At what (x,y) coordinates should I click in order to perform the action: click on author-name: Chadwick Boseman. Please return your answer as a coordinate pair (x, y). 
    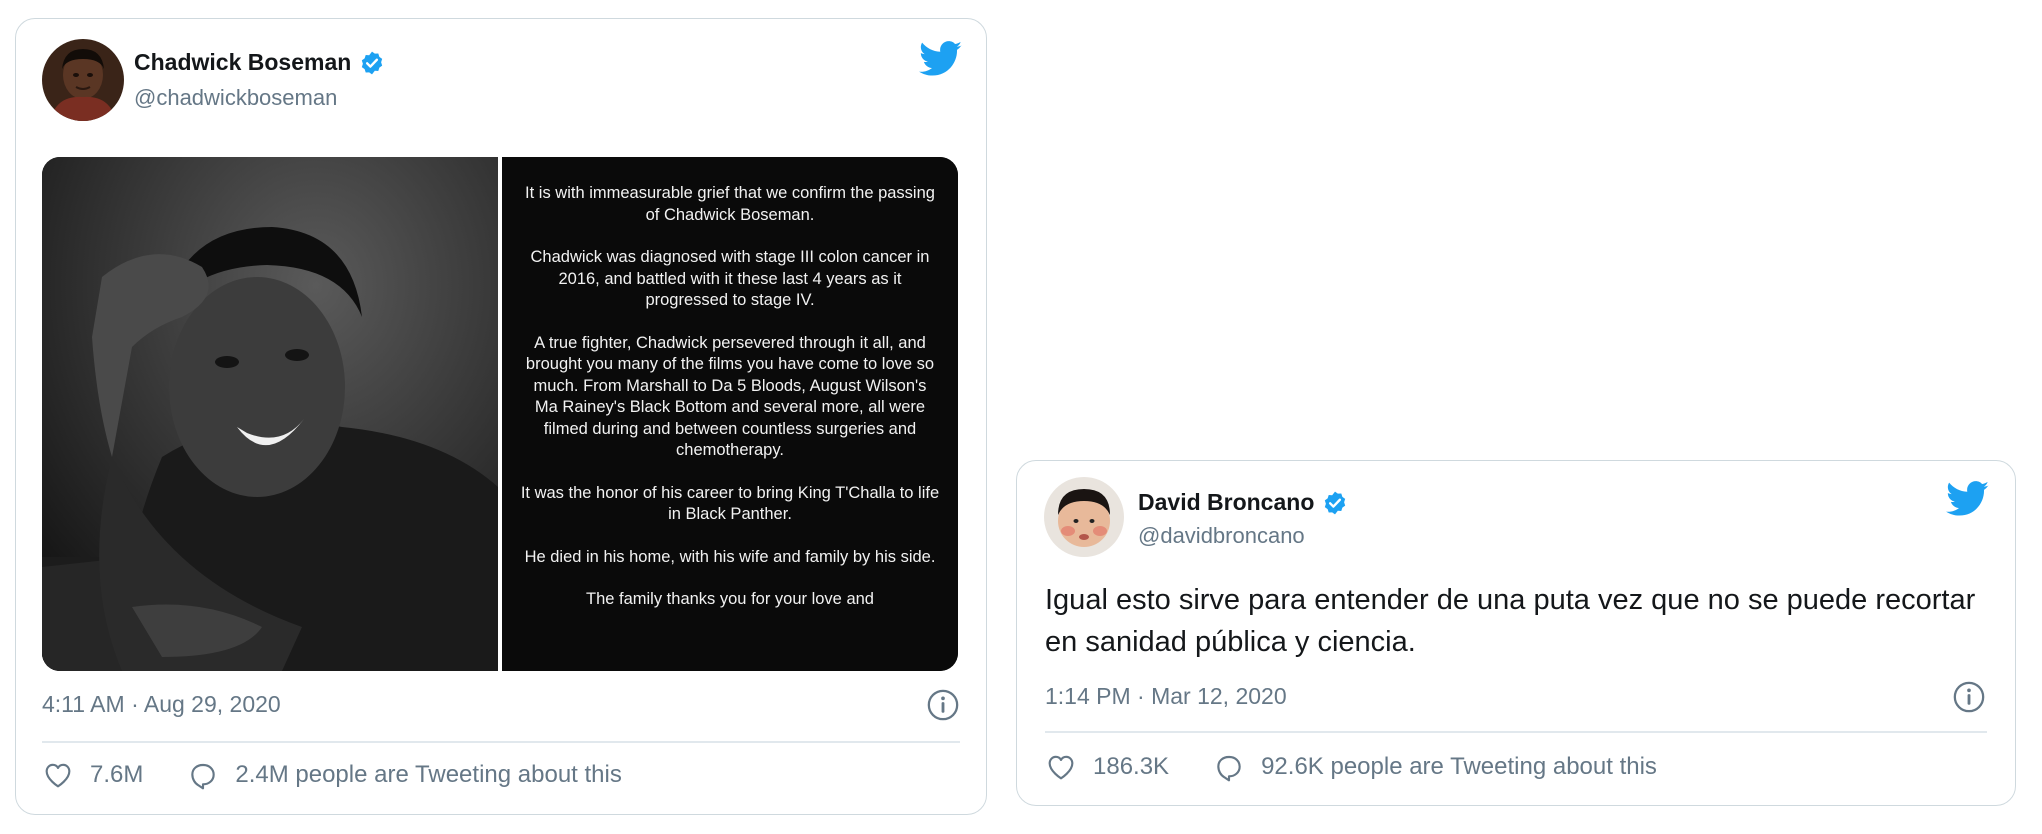
    Looking at the image, I should click on (242, 62).